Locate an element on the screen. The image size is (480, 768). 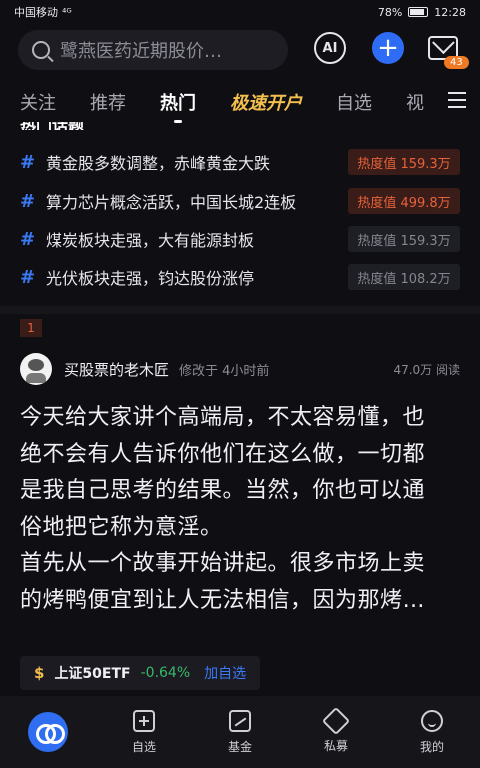
signal-icon: ⁴ᴳ is located at coordinates (67, 12).